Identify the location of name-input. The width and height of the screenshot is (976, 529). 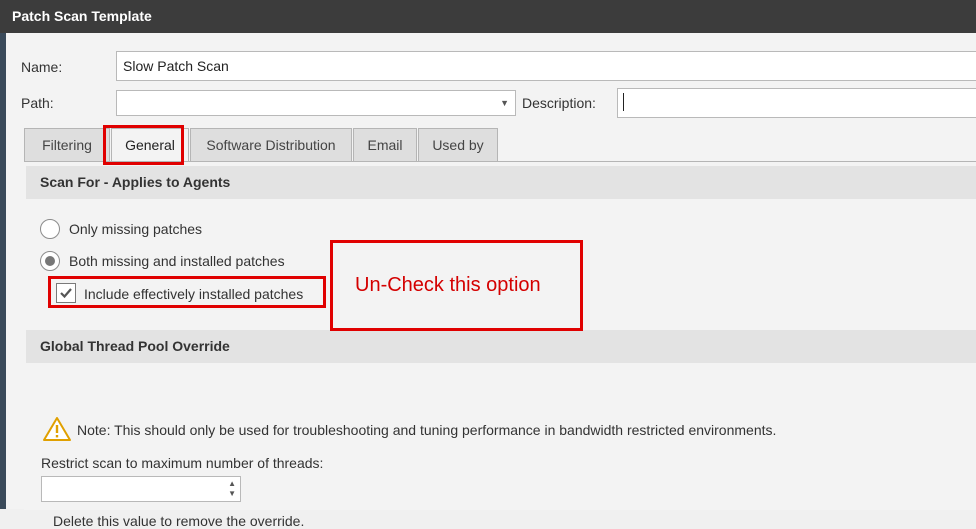
(546, 66).